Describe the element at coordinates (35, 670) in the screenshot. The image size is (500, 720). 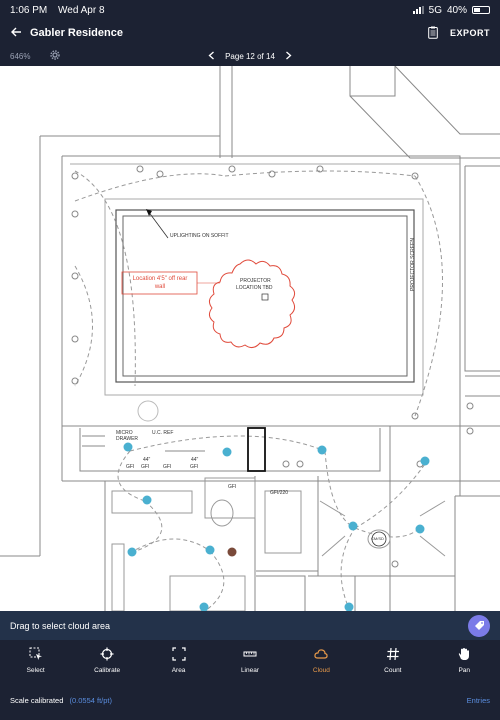
I see `tool-select-label: Select` at that location.